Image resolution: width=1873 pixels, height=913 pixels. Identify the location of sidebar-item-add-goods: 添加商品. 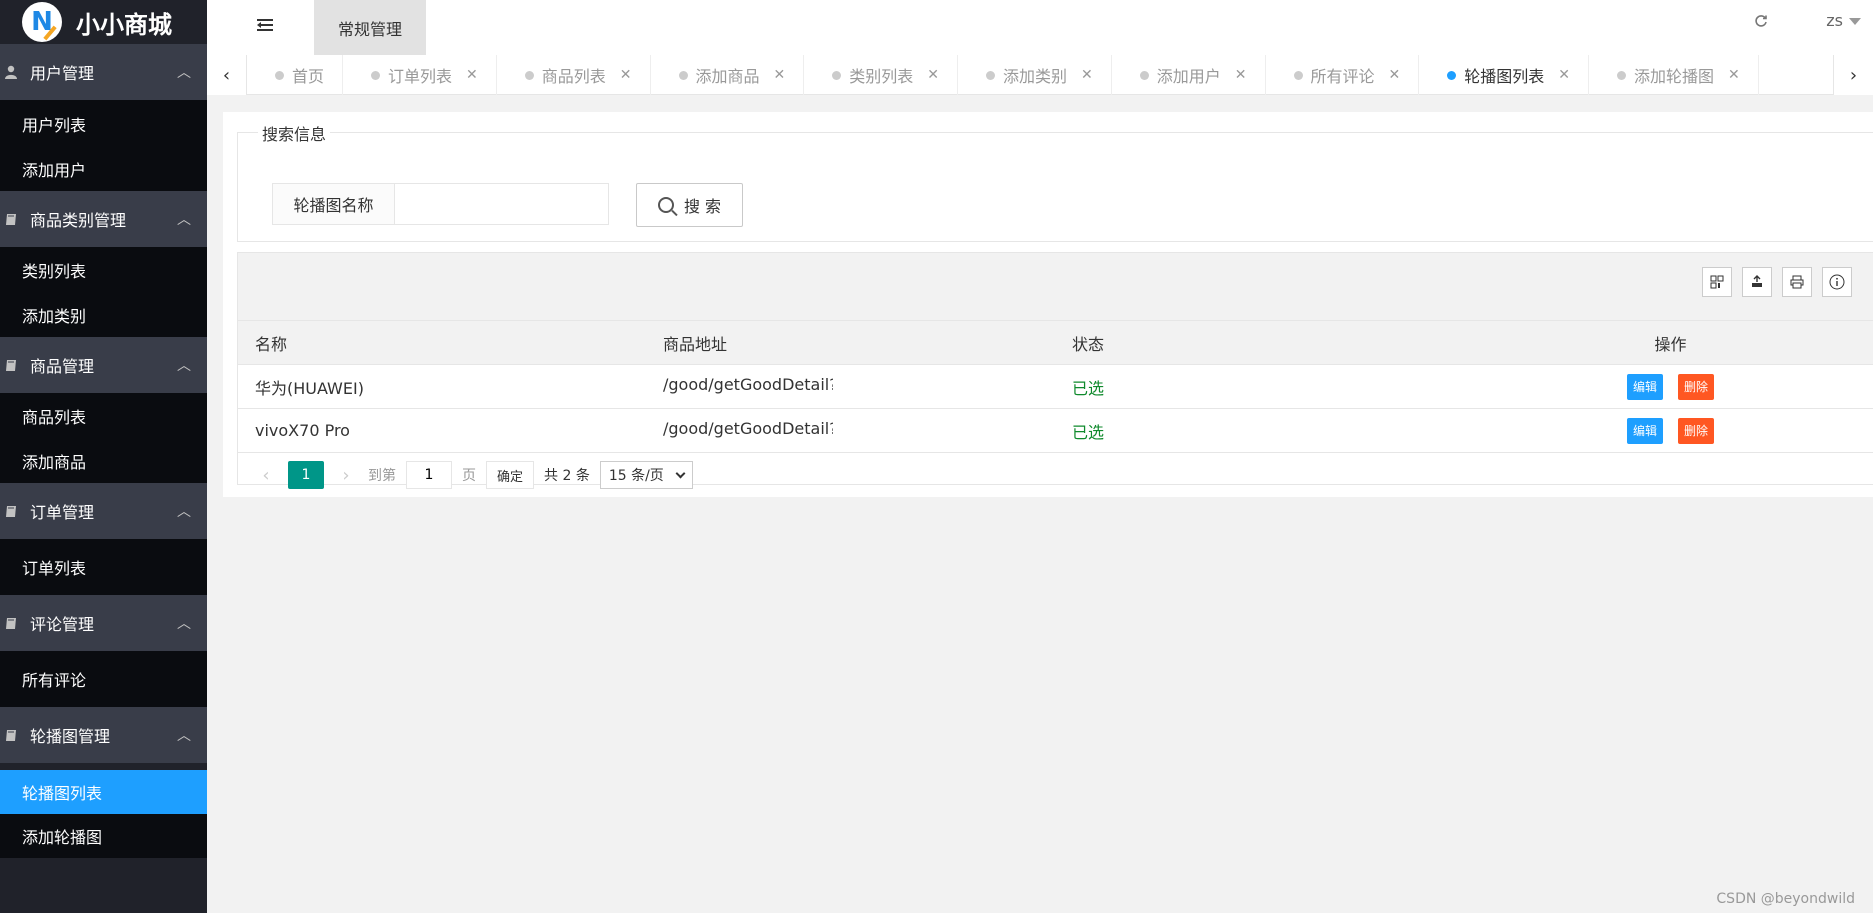
(103, 461).